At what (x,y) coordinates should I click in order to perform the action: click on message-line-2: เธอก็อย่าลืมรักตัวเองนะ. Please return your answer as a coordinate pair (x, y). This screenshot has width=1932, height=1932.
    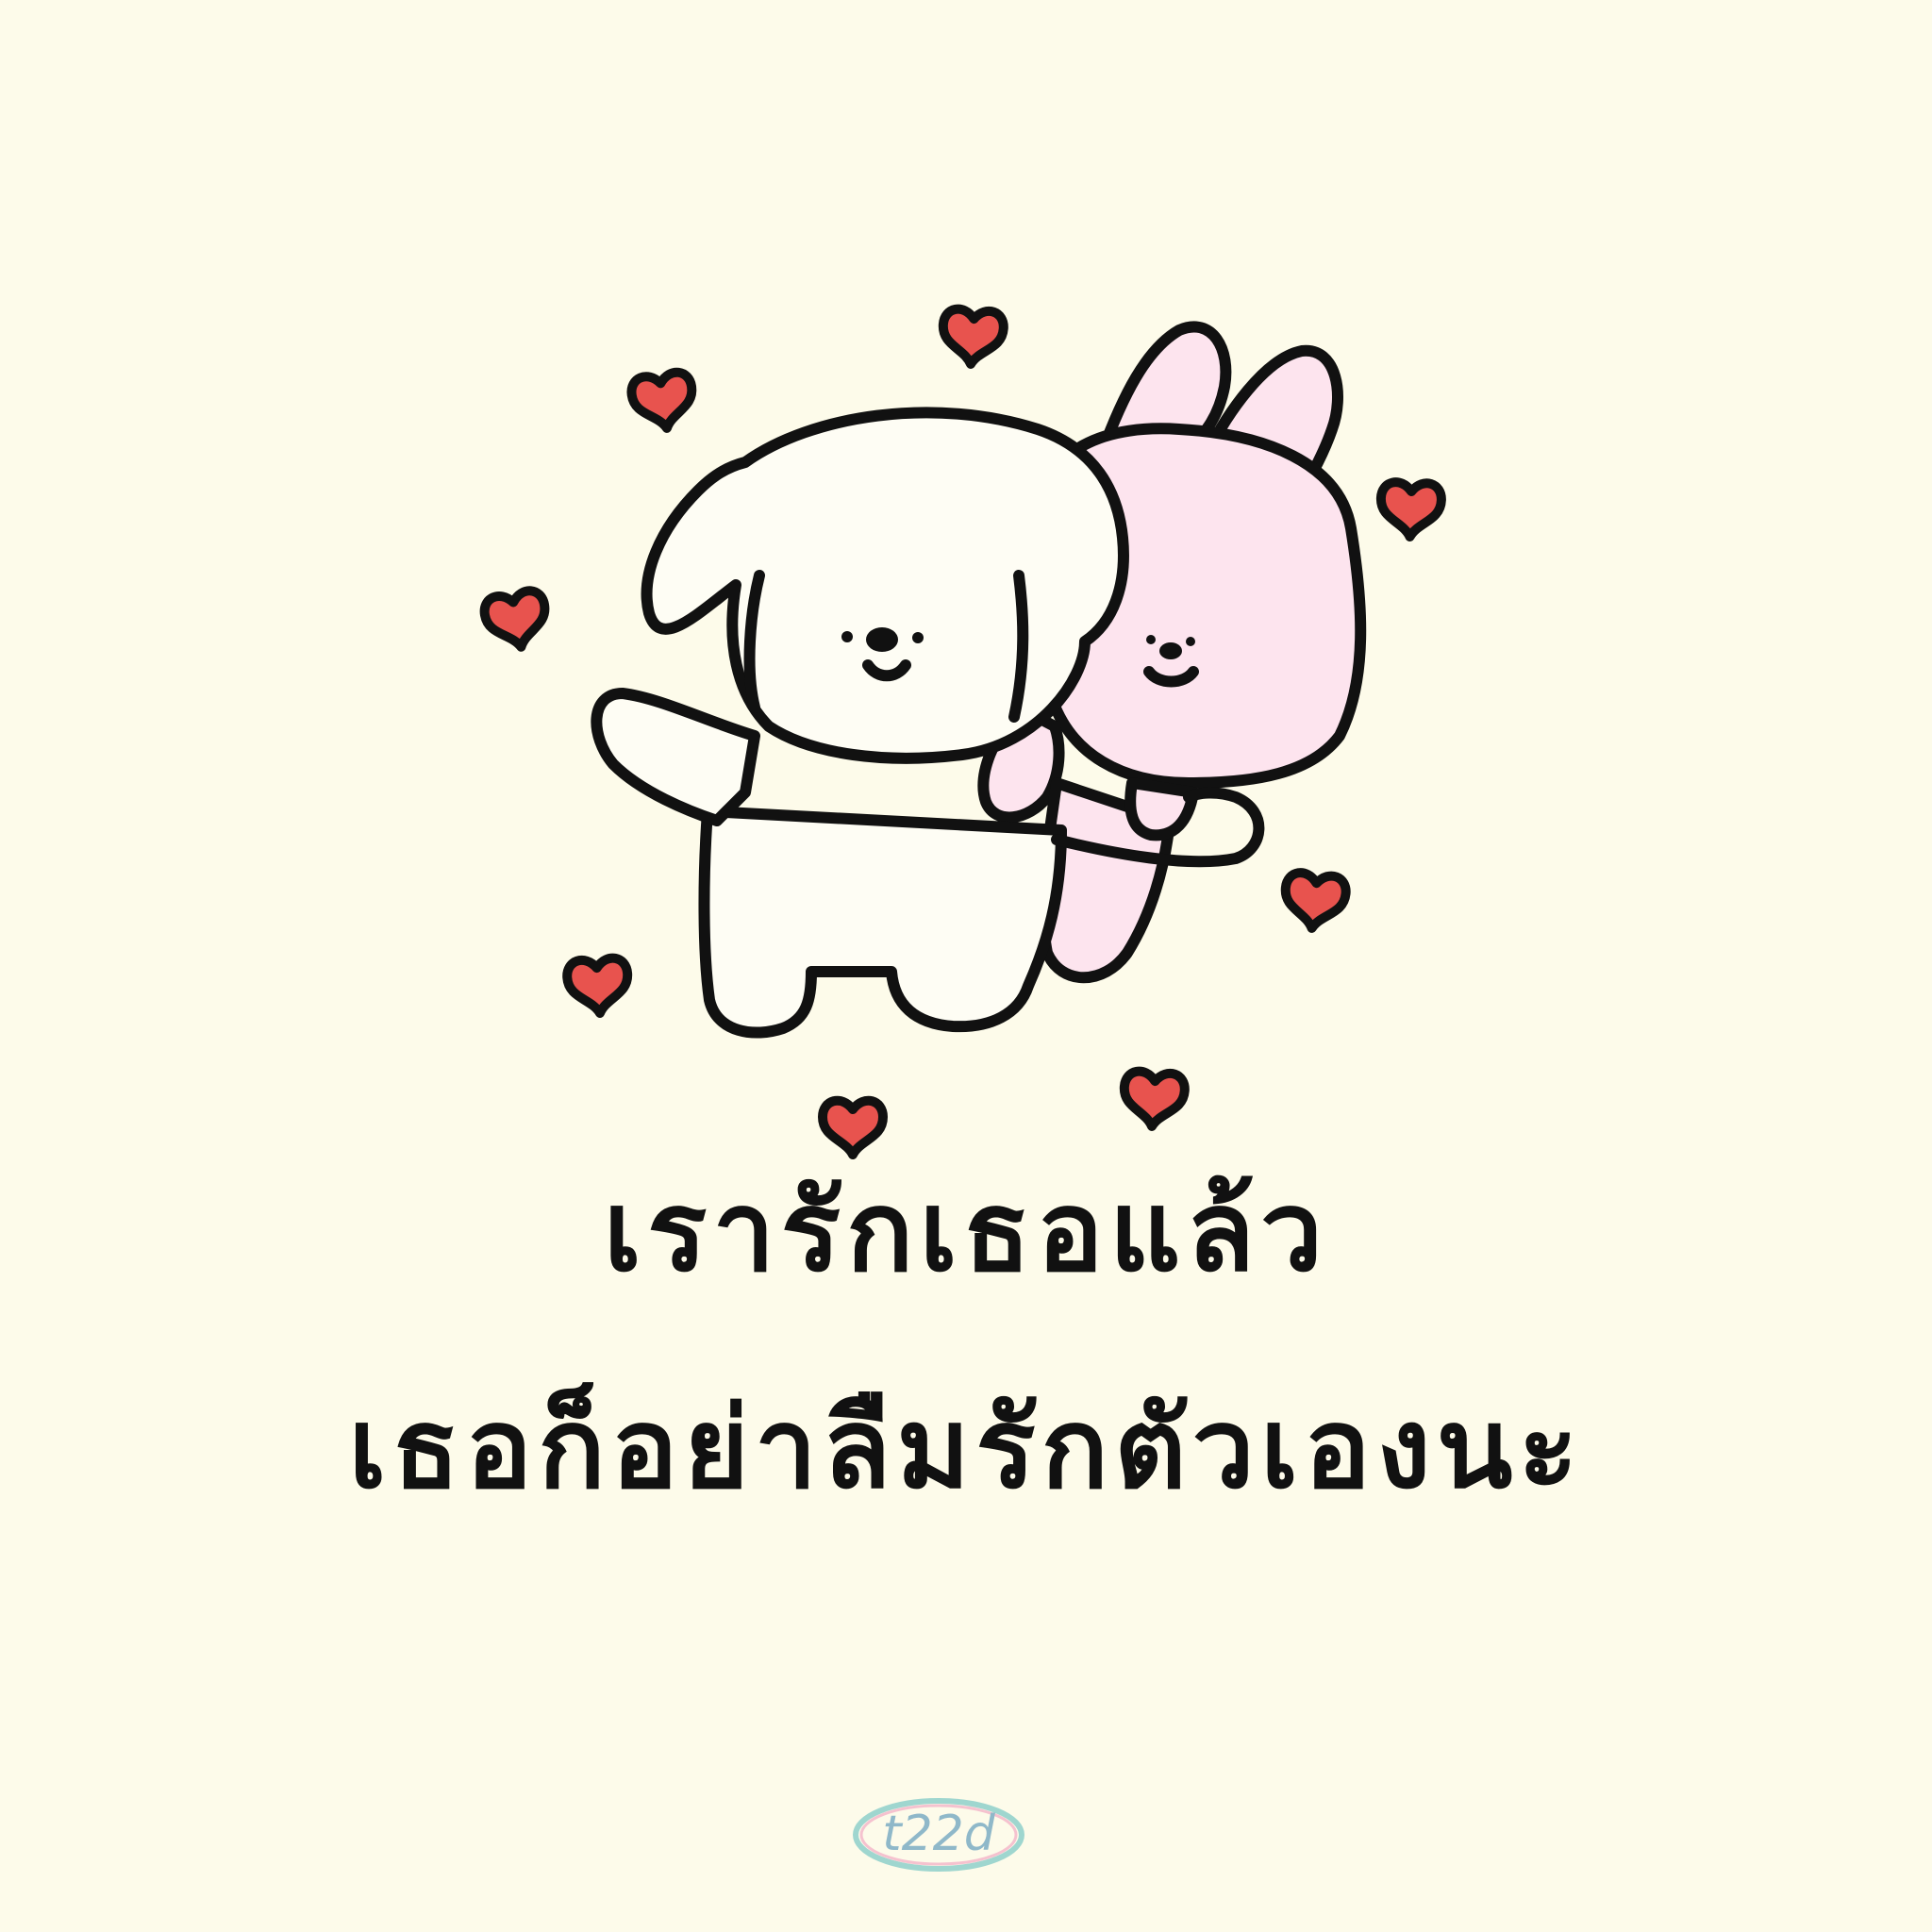
    Looking at the image, I should click on (966, 1448).